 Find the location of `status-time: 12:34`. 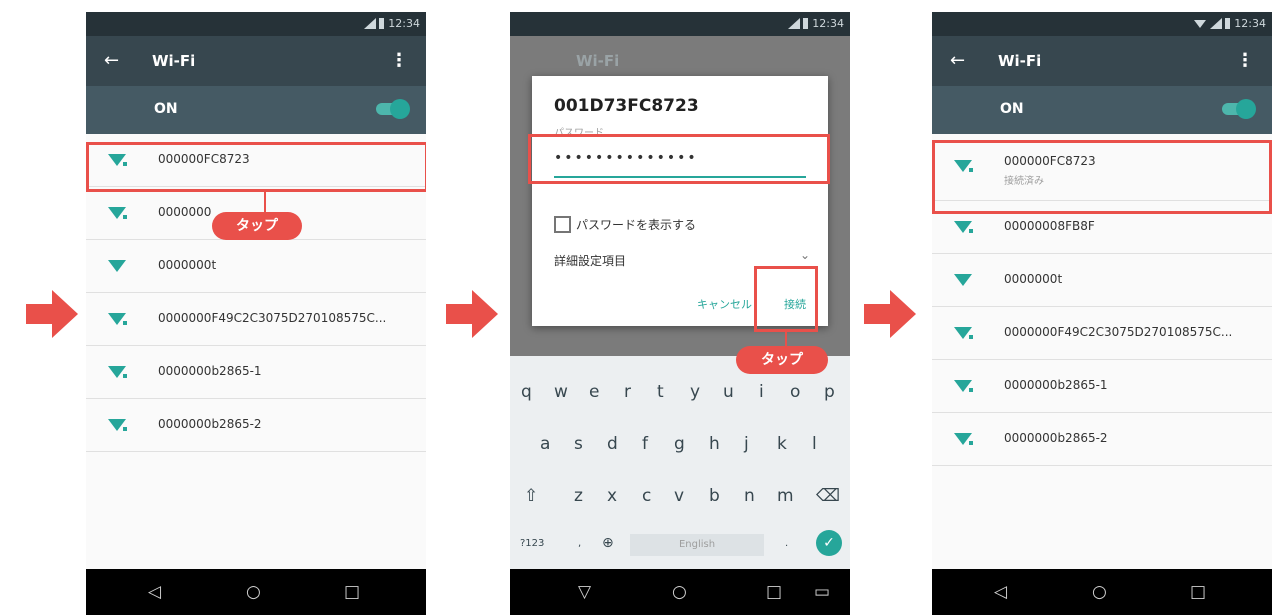

status-time: 12:34 is located at coordinates (1250, 23).